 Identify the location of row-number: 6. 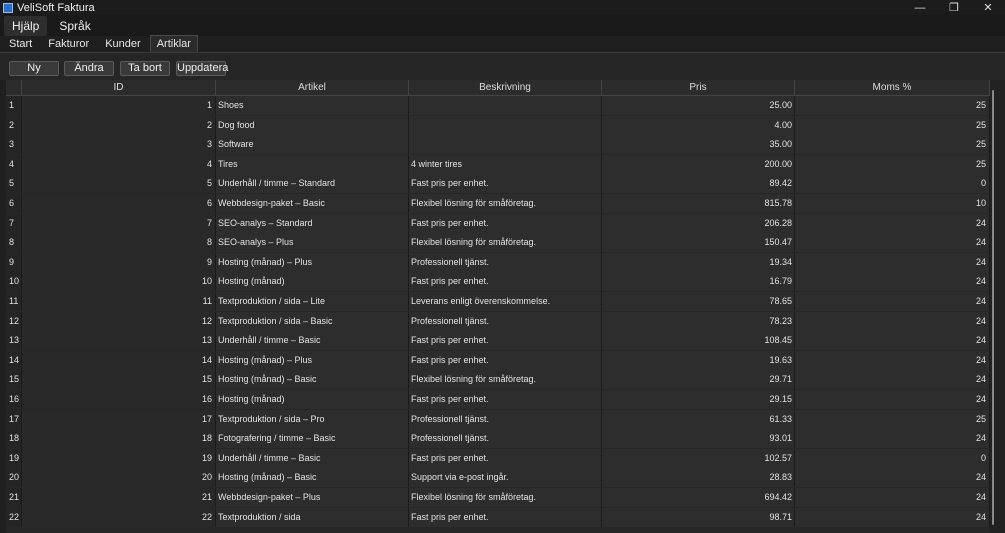
(14, 203).